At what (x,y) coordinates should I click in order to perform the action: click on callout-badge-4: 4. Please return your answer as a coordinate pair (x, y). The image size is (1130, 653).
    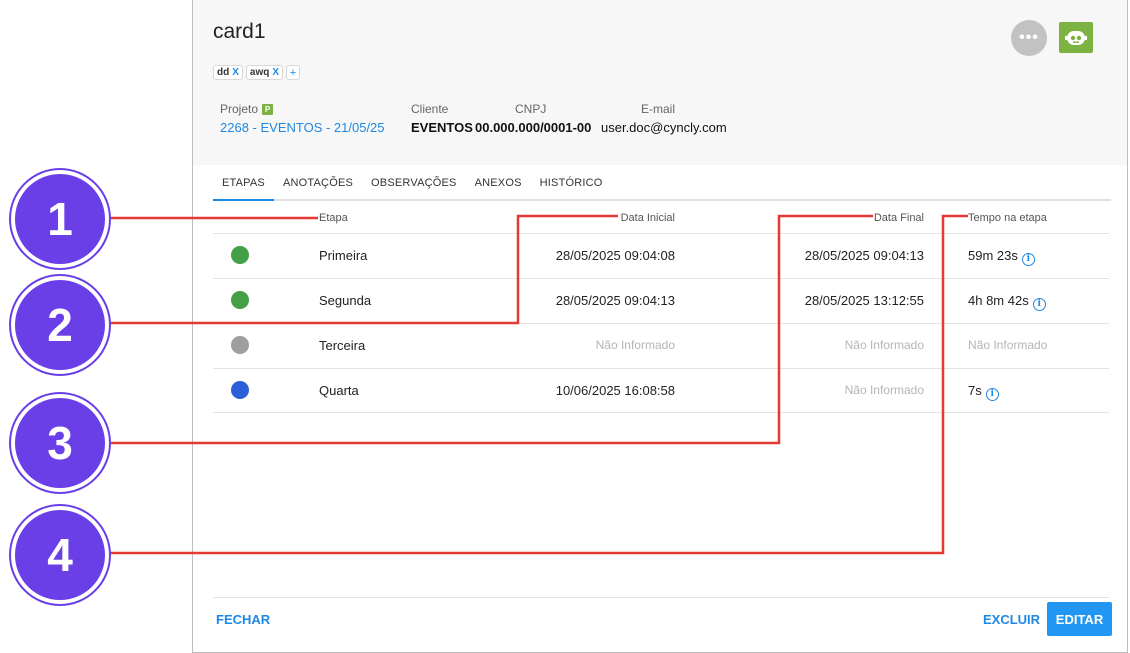
    Looking at the image, I should click on (60, 555).